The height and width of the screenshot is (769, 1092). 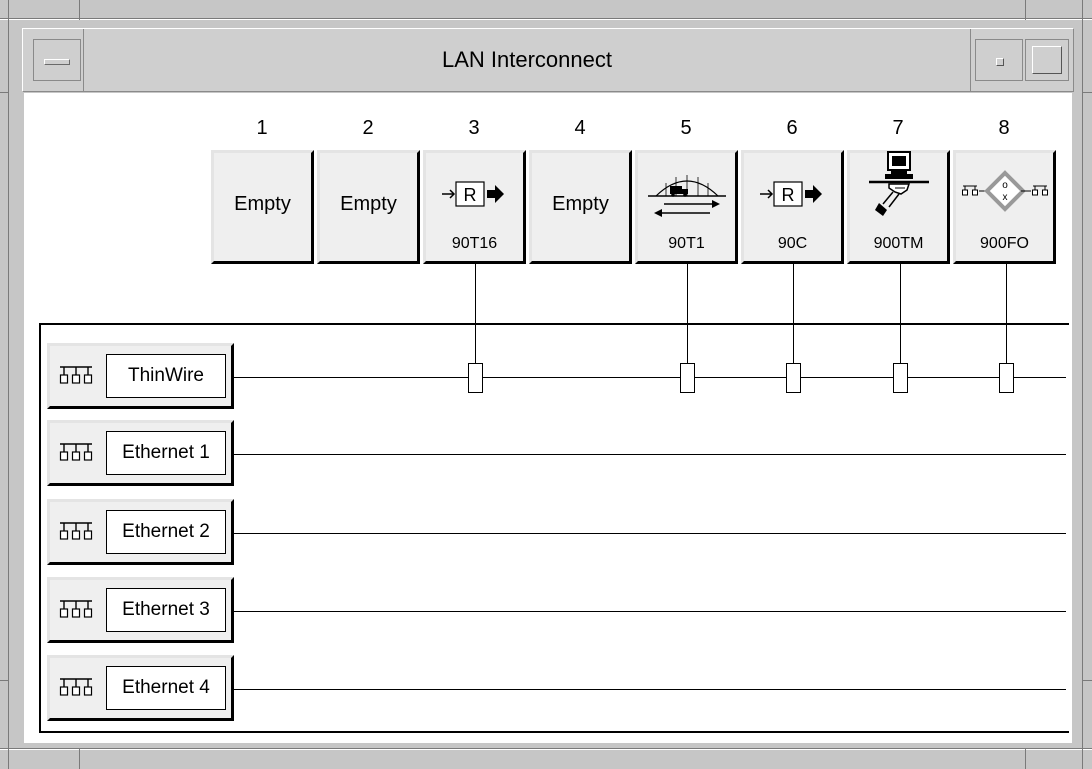 I want to click on slot-8-button: o x 900FO, so click(x=1004, y=207).